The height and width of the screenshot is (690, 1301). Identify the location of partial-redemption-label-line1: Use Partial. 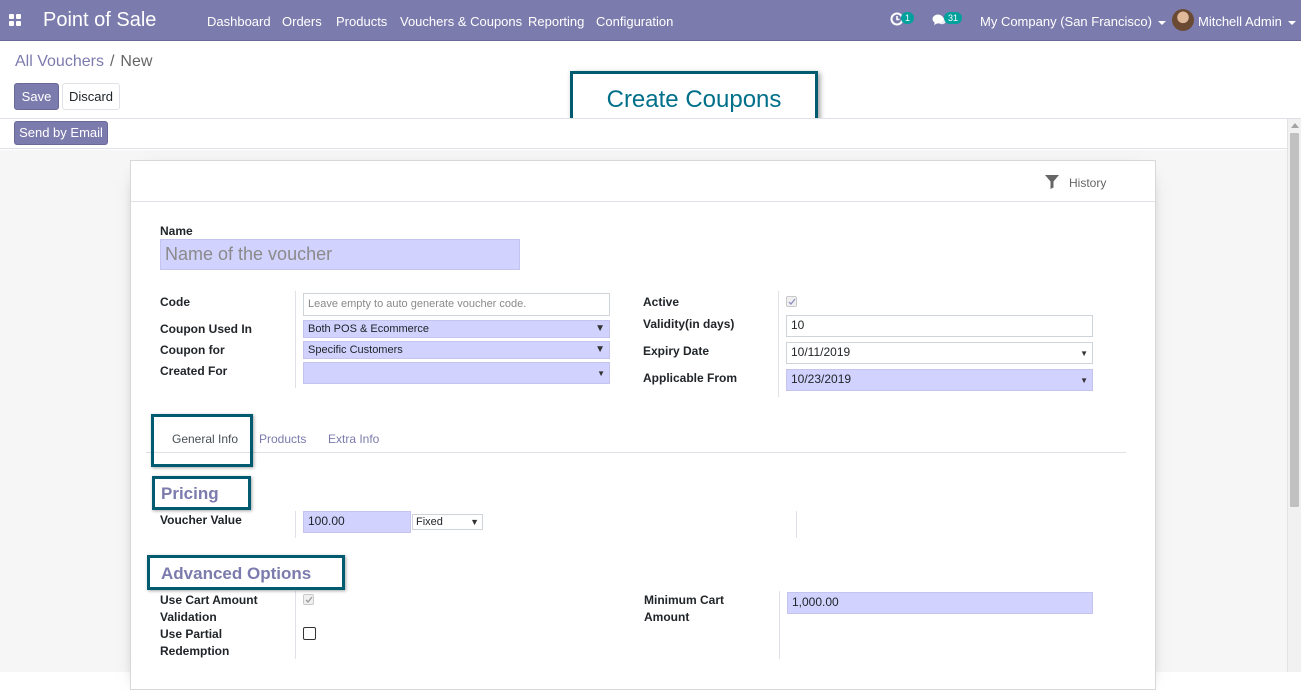
(191, 634).